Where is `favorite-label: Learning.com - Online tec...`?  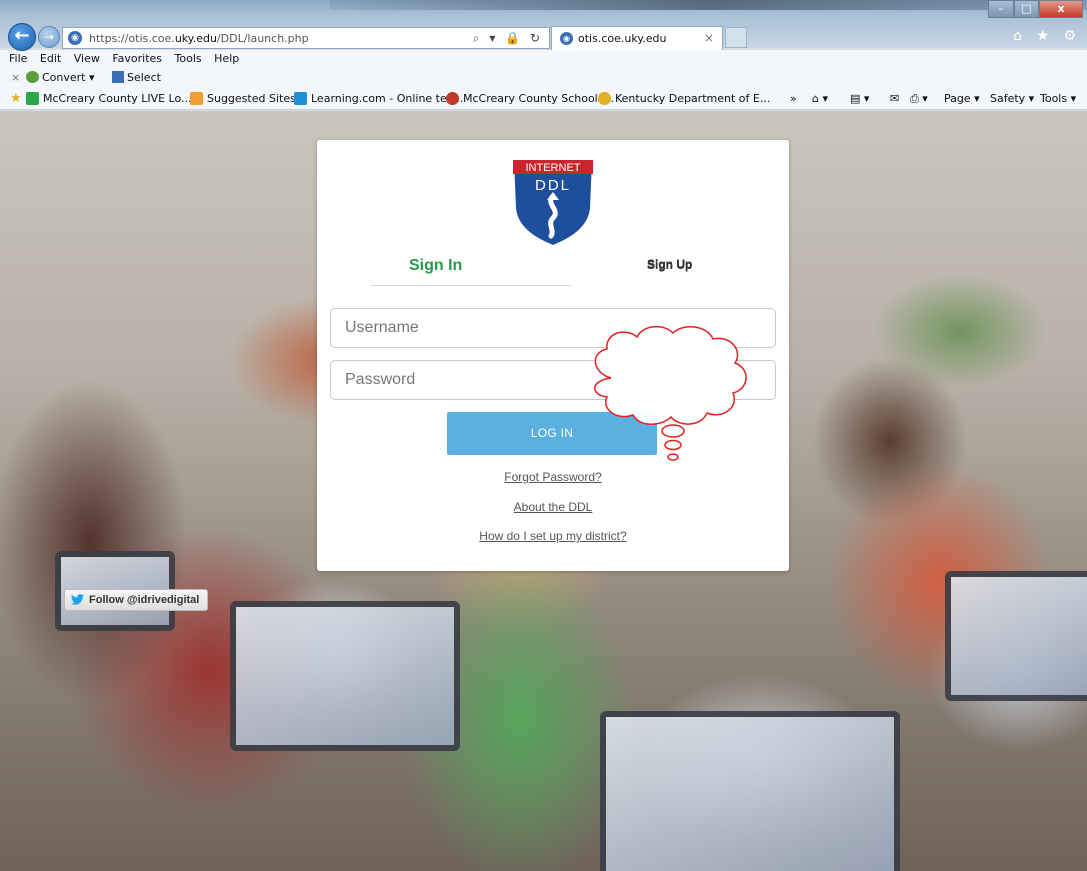
favorite-label: Learning.com - Online tec... is located at coordinates (387, 98).